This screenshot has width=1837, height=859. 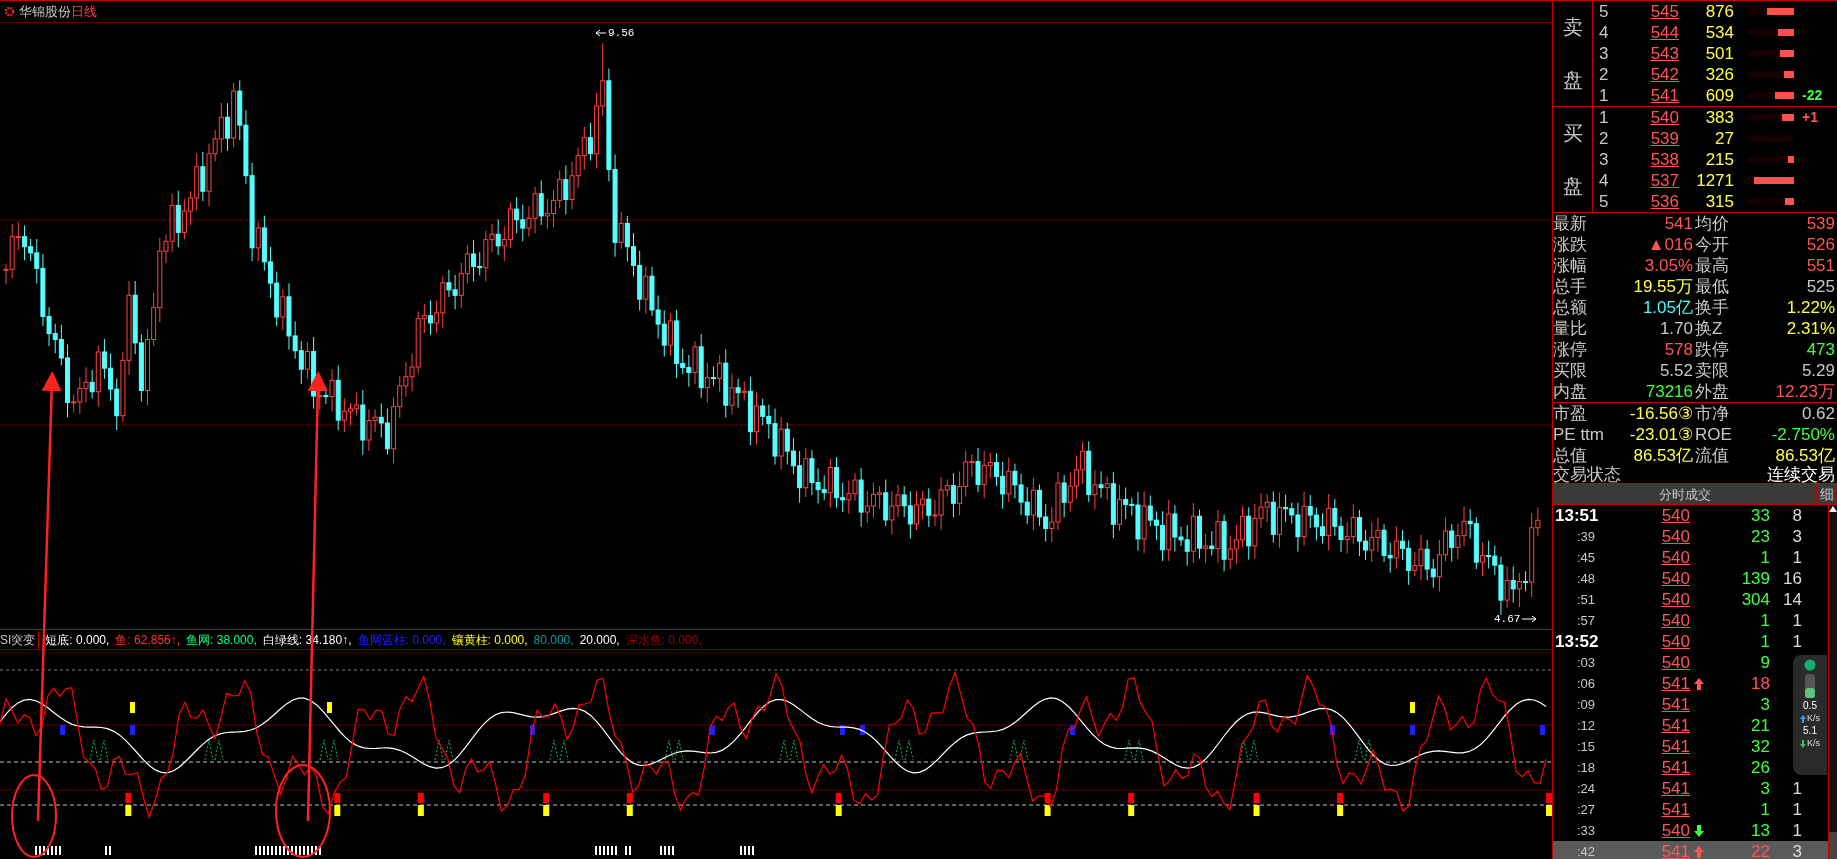 I want to click on stat-value: 541, so click(x=1679, y=223).